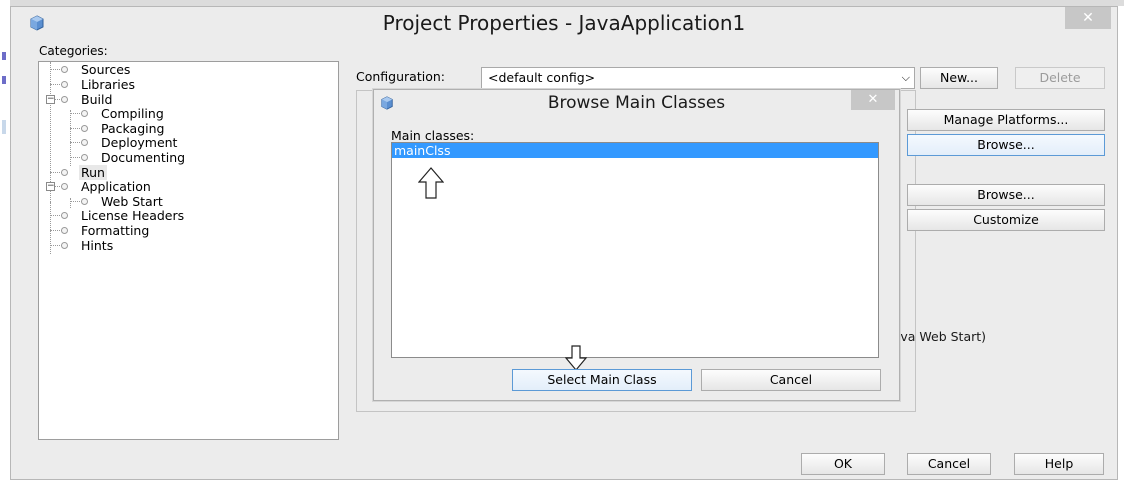 This screenshot has height=482, width=1124. I want to click on tree-item-label: Compiling, so click(132, 113).